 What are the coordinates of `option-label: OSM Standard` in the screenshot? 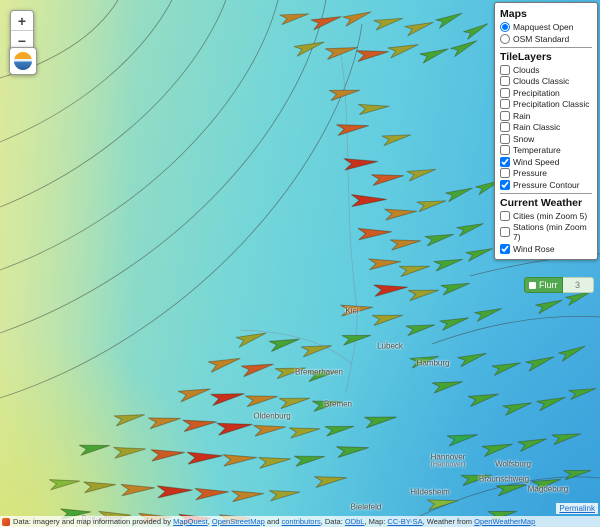 It's located at (541, 38).